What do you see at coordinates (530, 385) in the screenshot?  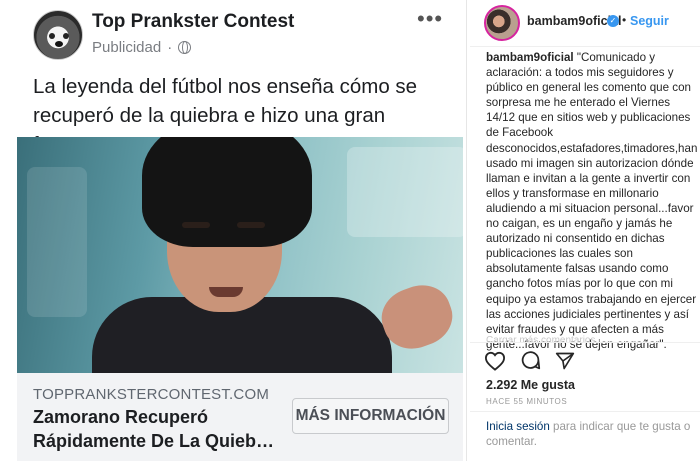 I see `like-count: 2.292 Me gusta` at bounding box center [530, 385].